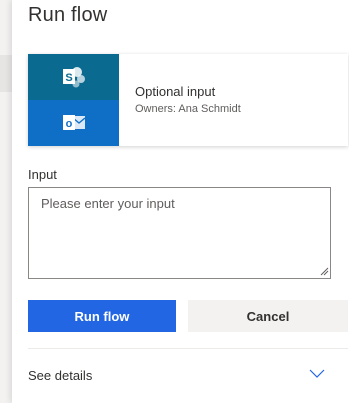 The height and width of the screenshot is (403, 349). I want to click on cancel-button: Cancel, so click(268, 316).